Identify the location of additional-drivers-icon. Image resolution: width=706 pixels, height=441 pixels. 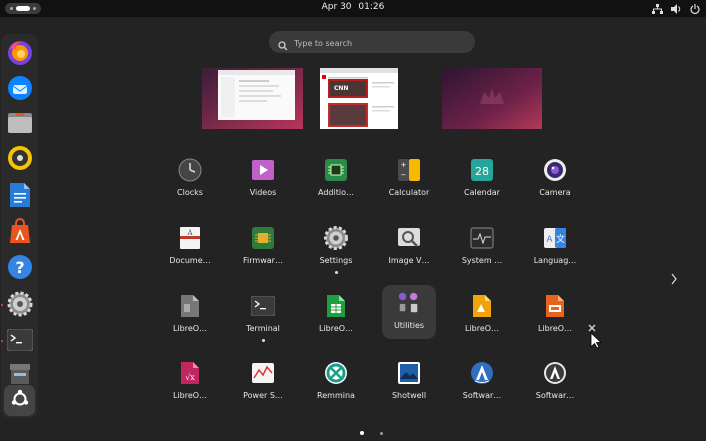
(336, 170).